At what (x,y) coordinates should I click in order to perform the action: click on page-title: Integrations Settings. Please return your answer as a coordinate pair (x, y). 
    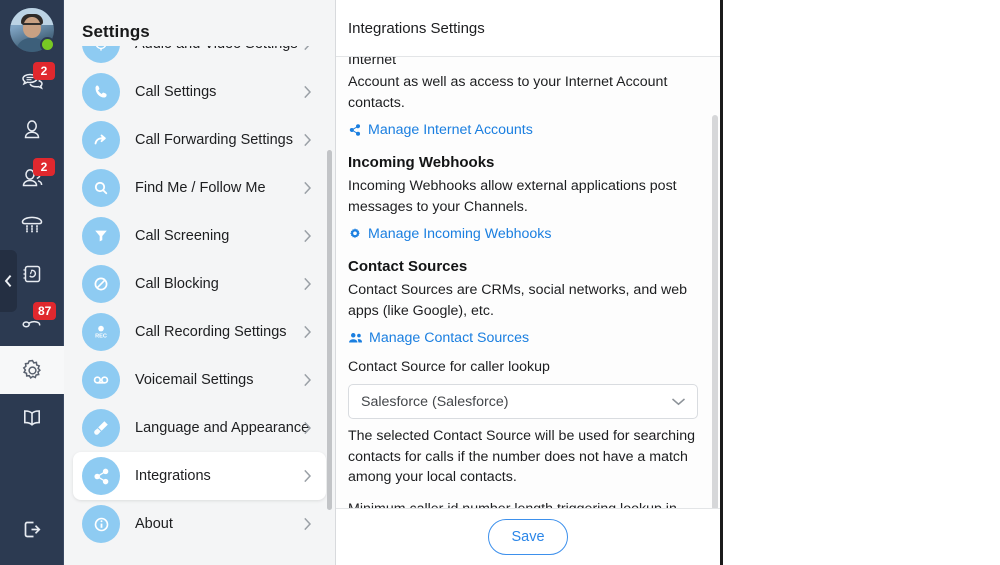
    Looking at the image, I should click on (416, 28).